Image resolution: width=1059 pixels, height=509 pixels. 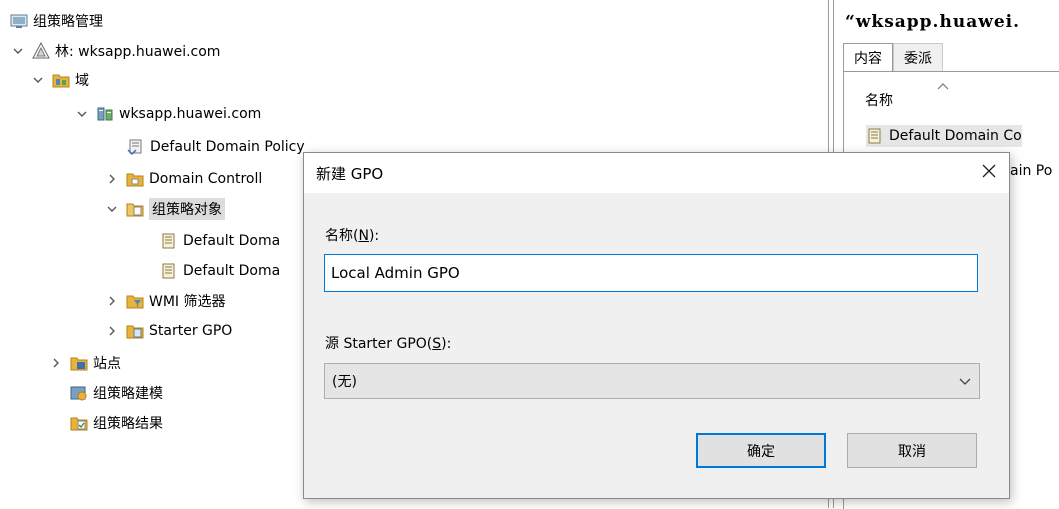 What do you see at coordinates (206, 179) in the screenshot?
I see `tree-label-domain-controllers: Domain Controll` at bounding box center [206, 179].